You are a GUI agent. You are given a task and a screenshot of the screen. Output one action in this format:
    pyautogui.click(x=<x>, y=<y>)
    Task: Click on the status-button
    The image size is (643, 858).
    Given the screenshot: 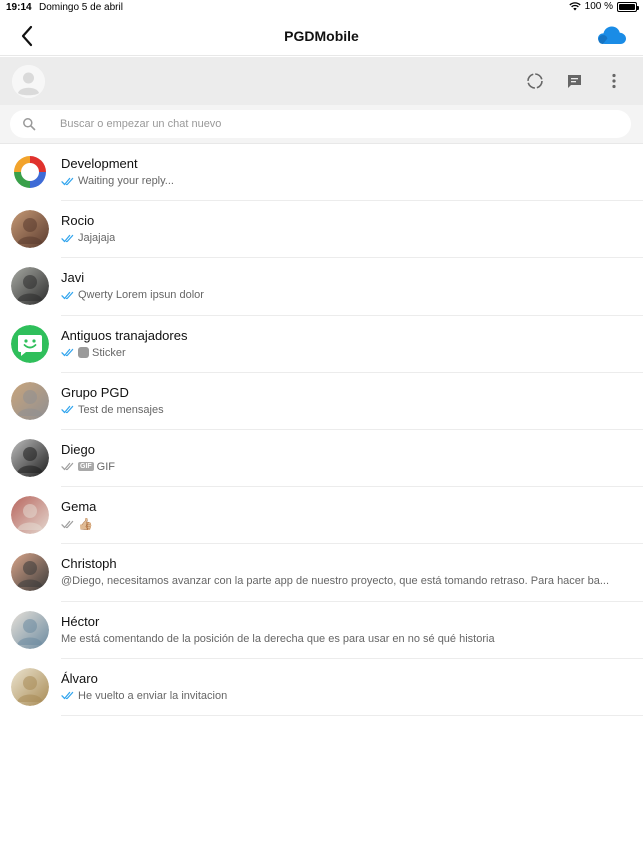 What is the action you would take?
    pyautogui.click(x=535, y=81)
    